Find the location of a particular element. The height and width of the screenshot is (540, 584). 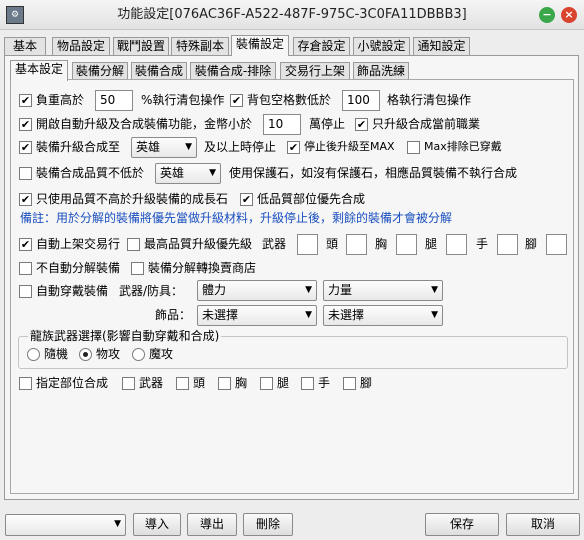

tab-storage-settings: 存倉設定 is located at coordinates (321, 46).